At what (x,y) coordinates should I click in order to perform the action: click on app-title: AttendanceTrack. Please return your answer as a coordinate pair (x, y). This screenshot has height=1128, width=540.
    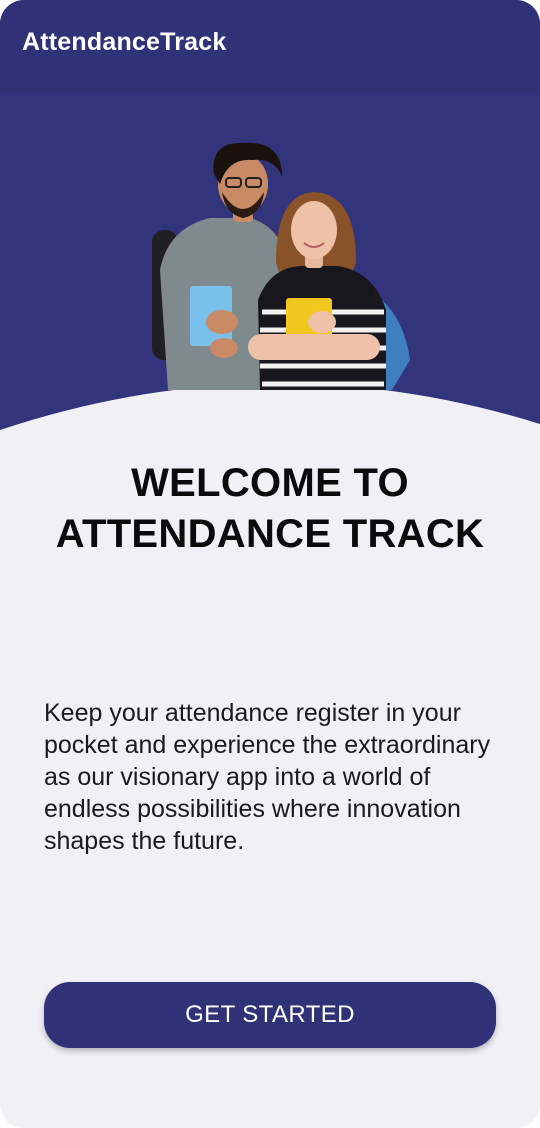
    Looking at the image, I should click on (124, 42).